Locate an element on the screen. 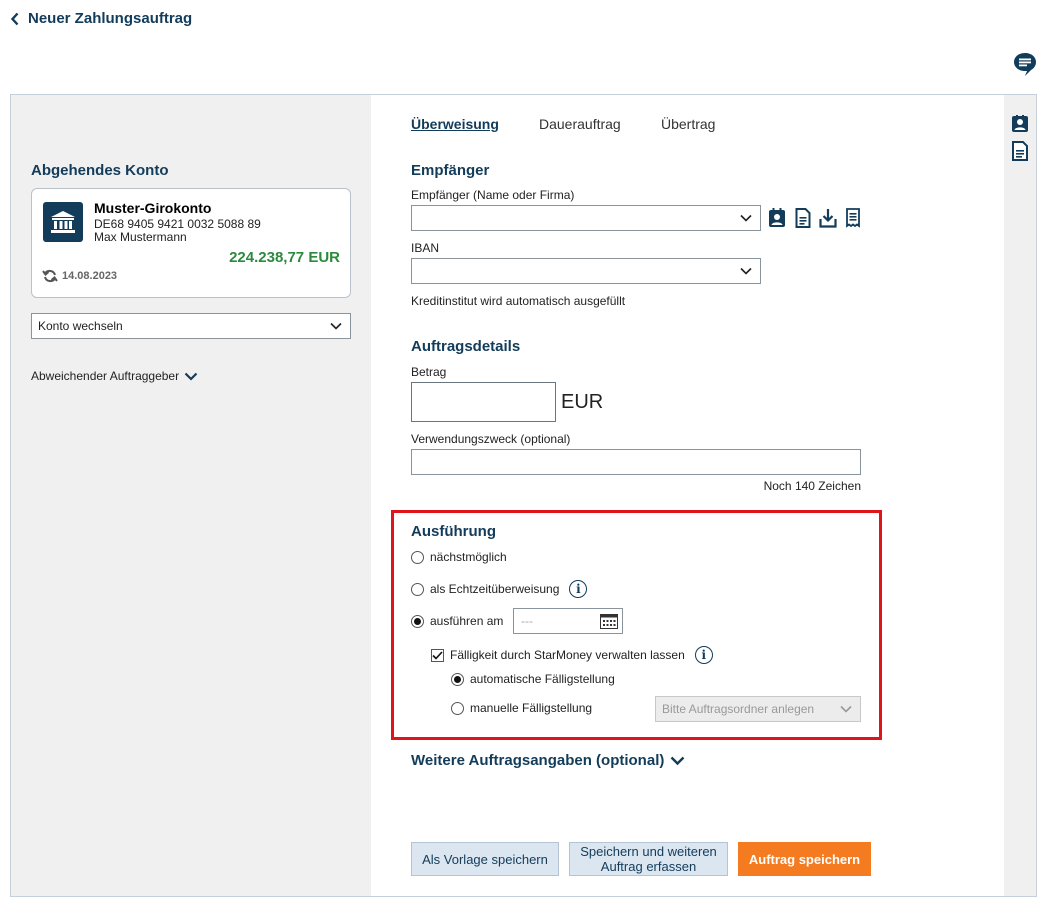 This screenshot has width=1042, height=903. iban-label: IBAN is located at coordinates (425, 248).